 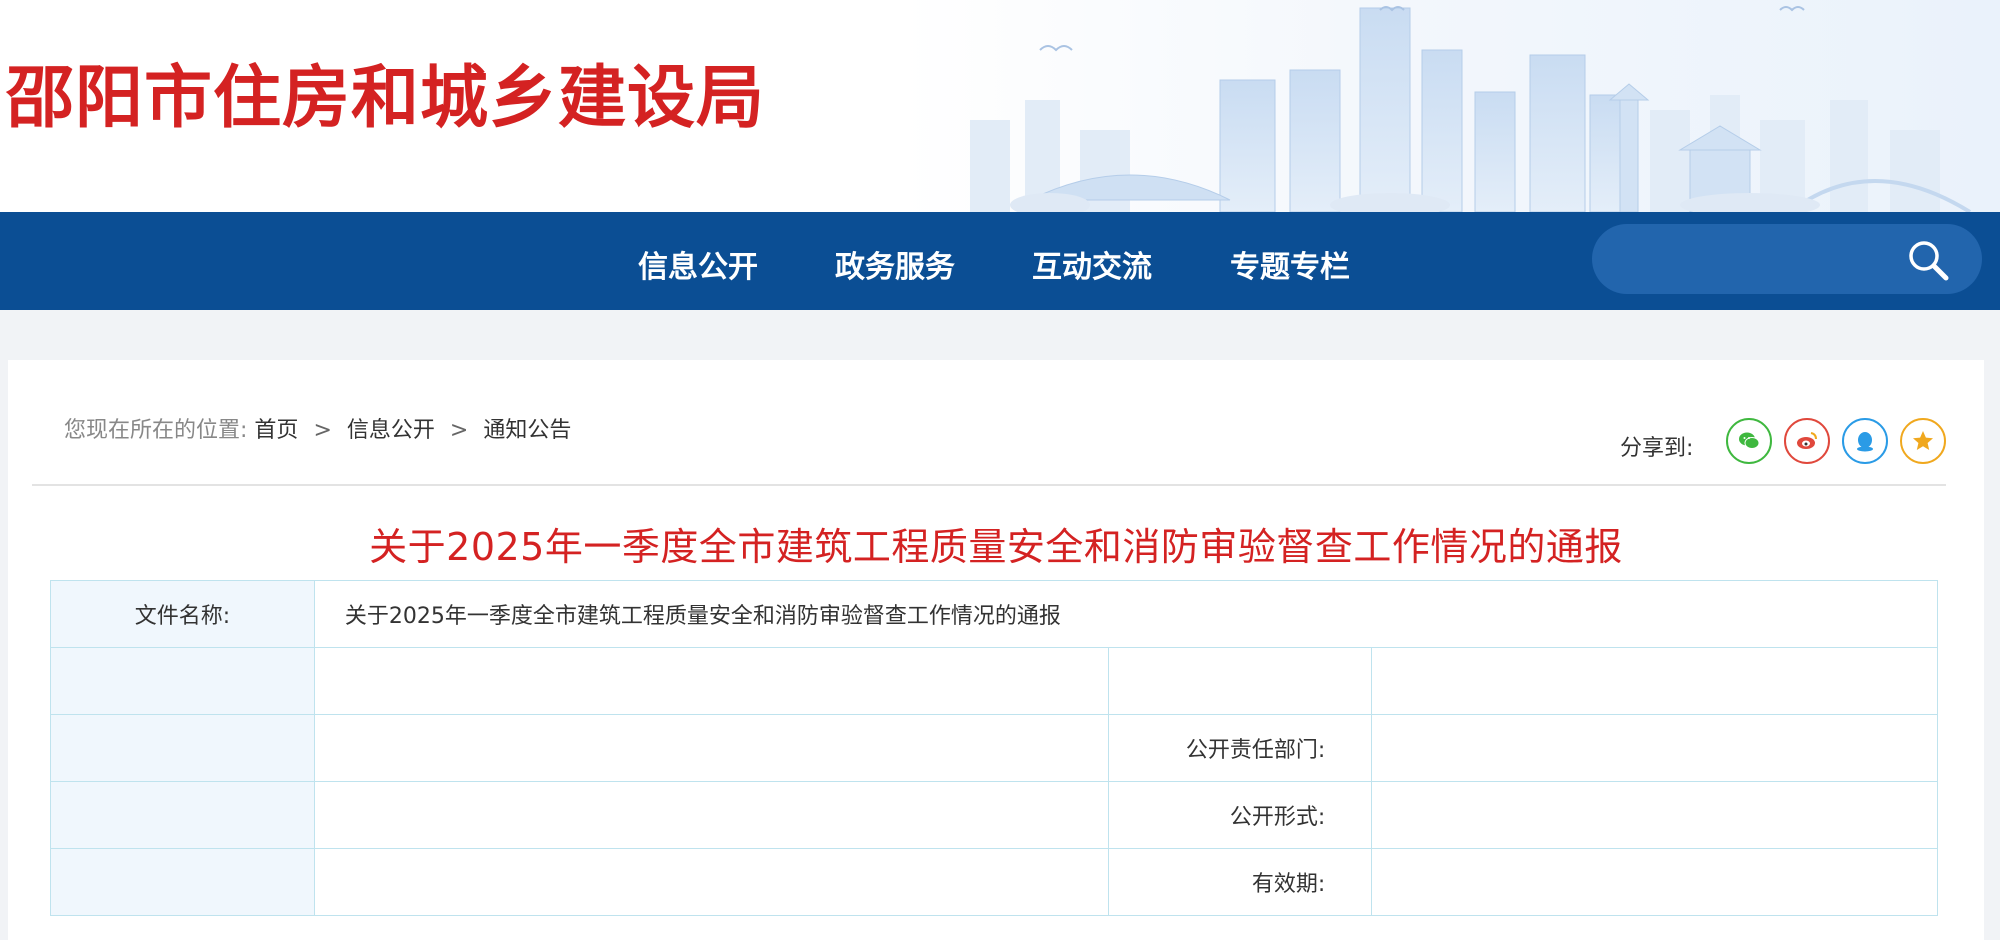 I want to click on table-row, so click(x=994, y=681).